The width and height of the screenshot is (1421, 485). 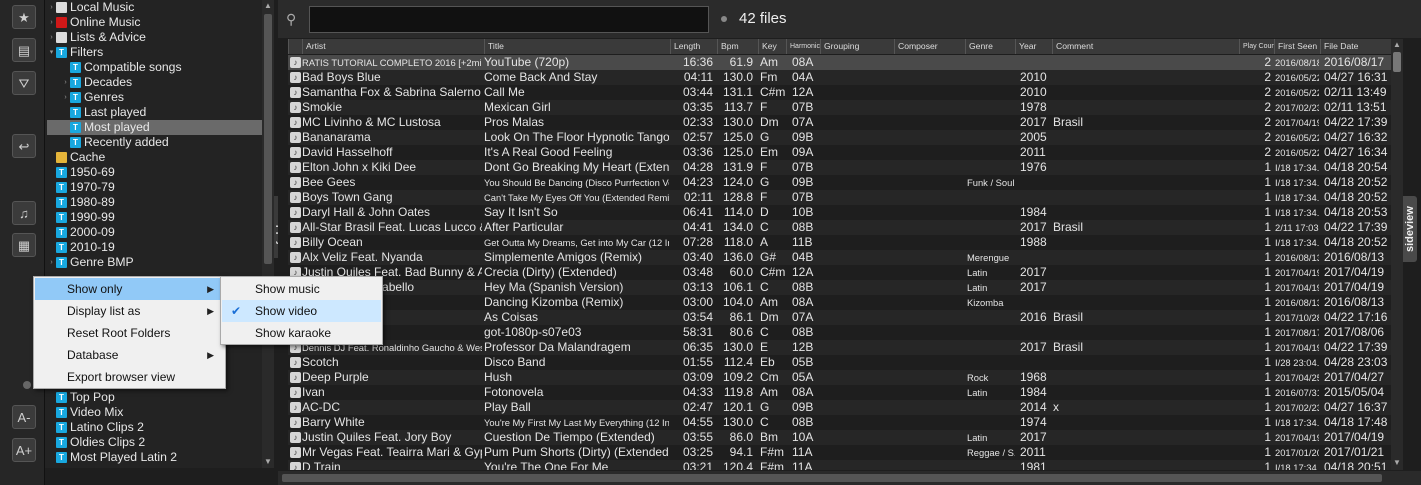 What do you see at coordinates (76, 157) in the screenshot?
I see `tree-item: Cache` at bounding box center [76, 157].